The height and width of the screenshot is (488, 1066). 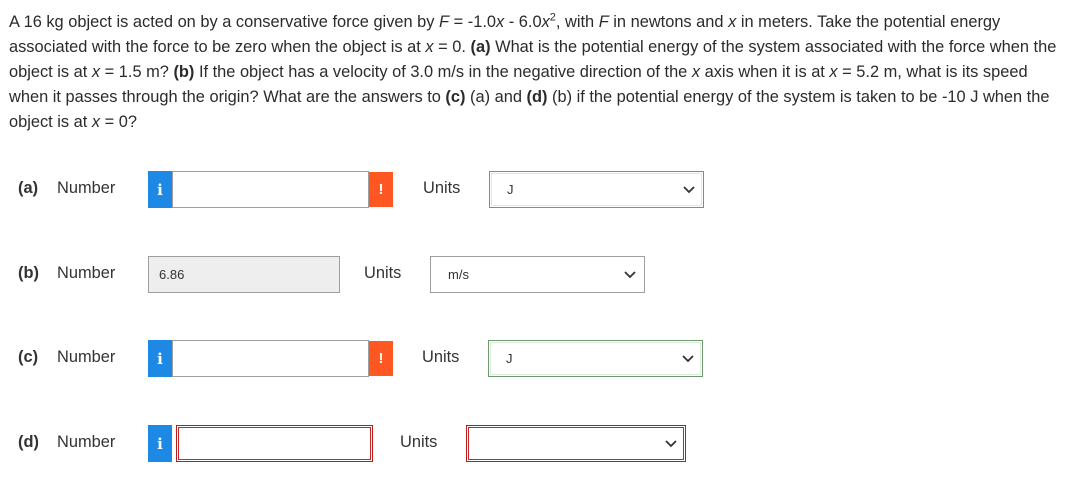 I want to click on question-fragment: = 0?, so click(x=119, y=122).